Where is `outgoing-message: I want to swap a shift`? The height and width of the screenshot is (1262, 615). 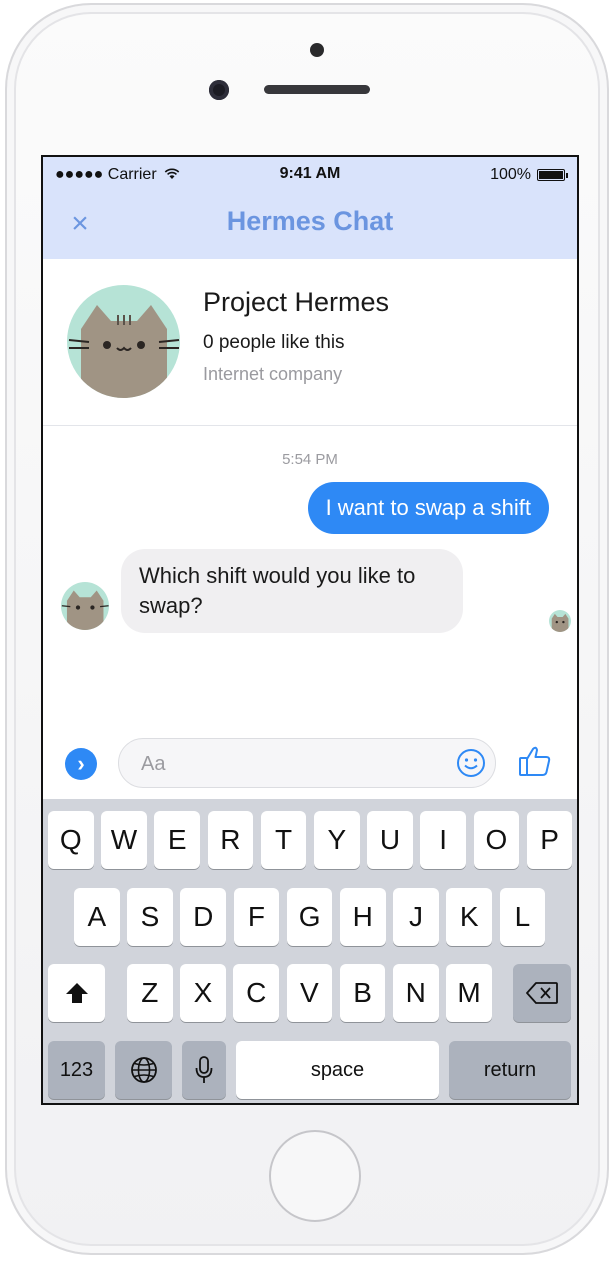 outgoing-message: I want to swap a shift is located at coordinates (428, 508).